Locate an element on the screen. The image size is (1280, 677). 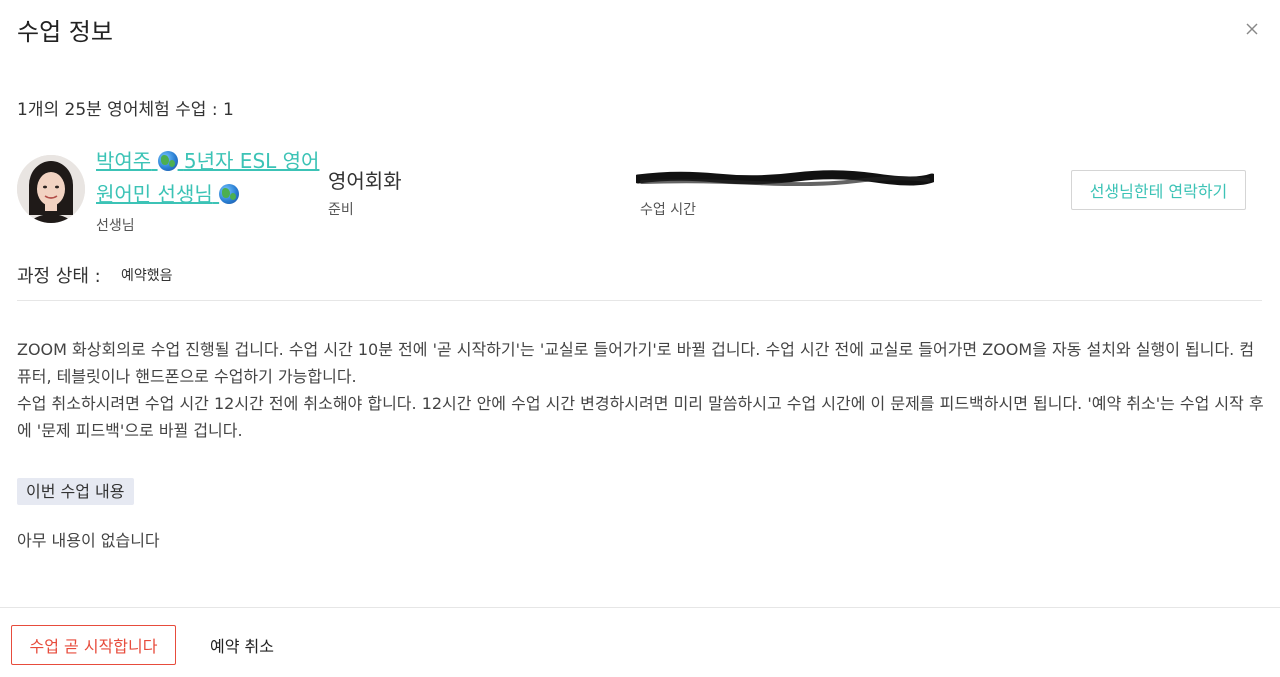
footer-divider is located at coordinates (640, 607).